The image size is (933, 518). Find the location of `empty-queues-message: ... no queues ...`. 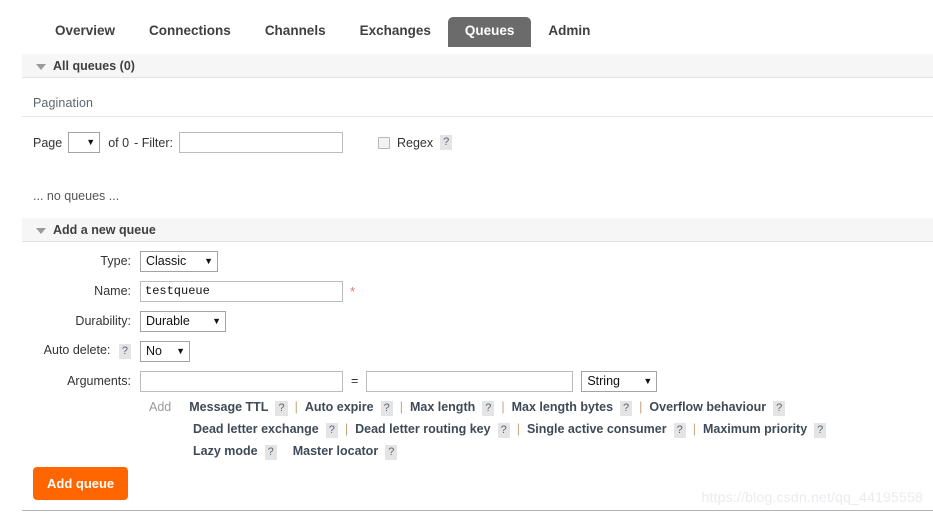

empty-queues-message: ... no queues ... is located at coordinates (76, 196).